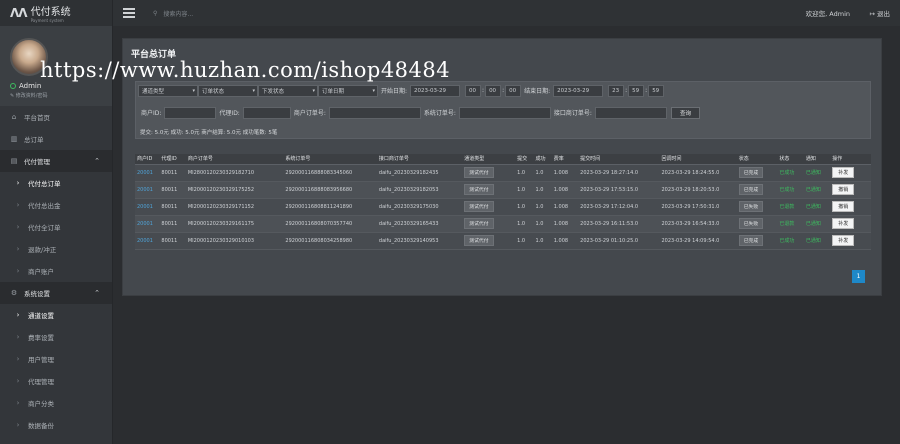 The height and width of the screenshot is (444, 900). Describe the element at coordinates (56, 337) in the screenshot. I see `sidebar-item-10: › 费率设置` at that location.